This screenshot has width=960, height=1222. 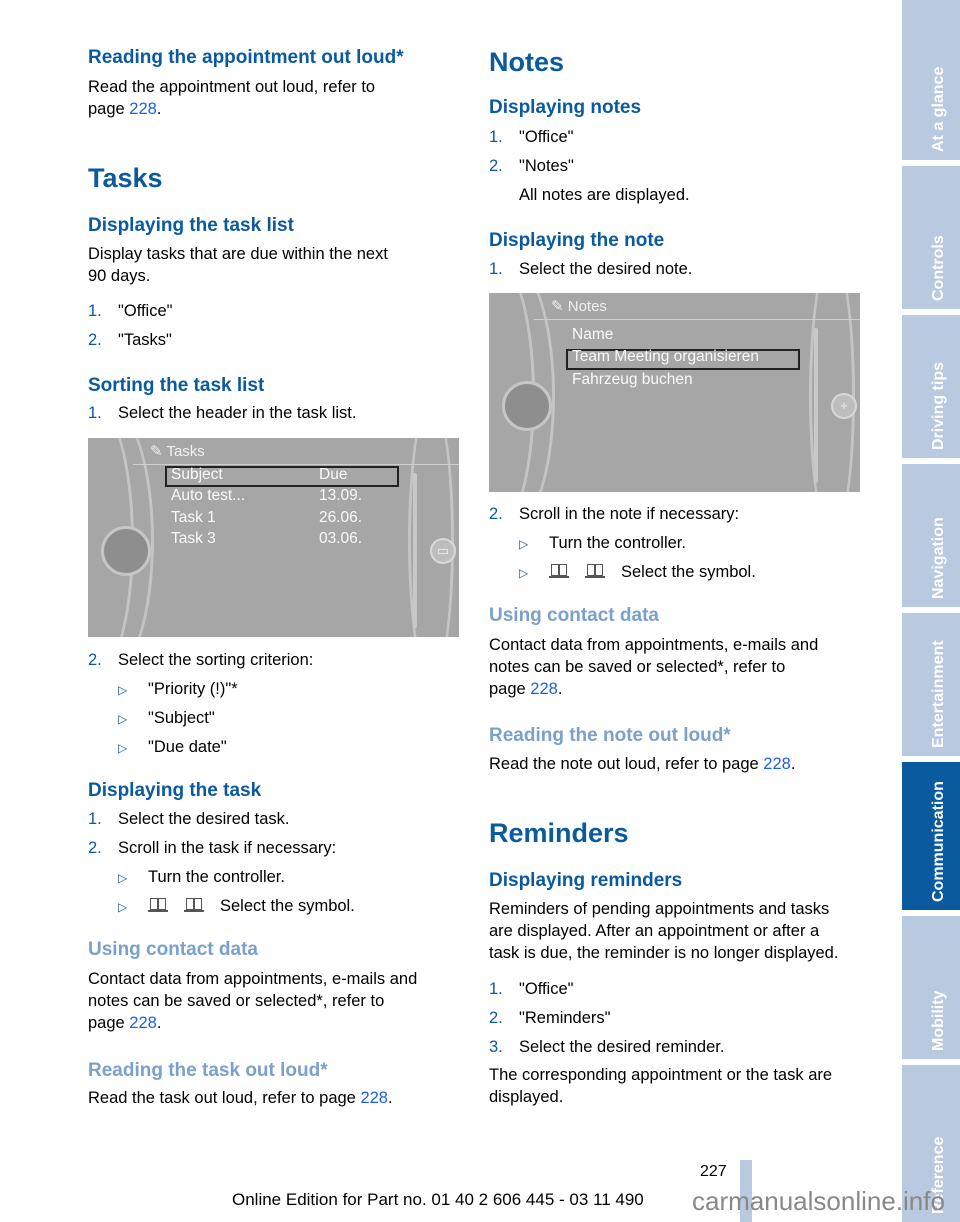 What do you see at coordinates (193, 539) in the screenshot?
I see `task-row-subject: Task 3` at bounding box center [193, 539].